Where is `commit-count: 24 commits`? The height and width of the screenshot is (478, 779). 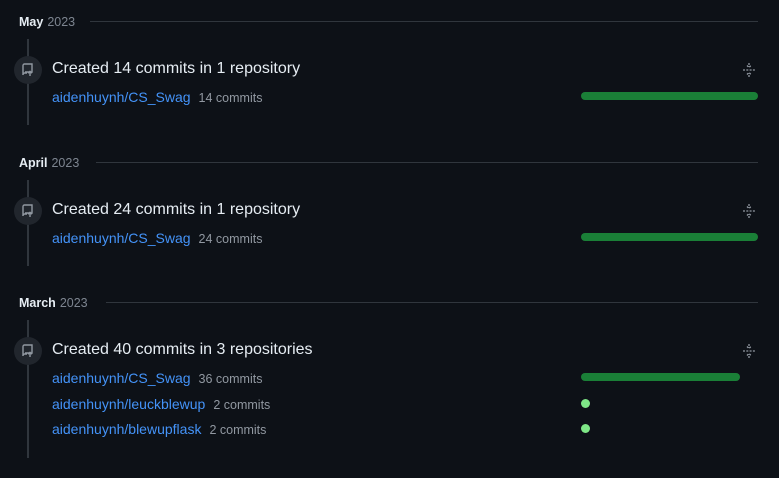
commit-count: 24 commits is located at coordinates (230, 239).